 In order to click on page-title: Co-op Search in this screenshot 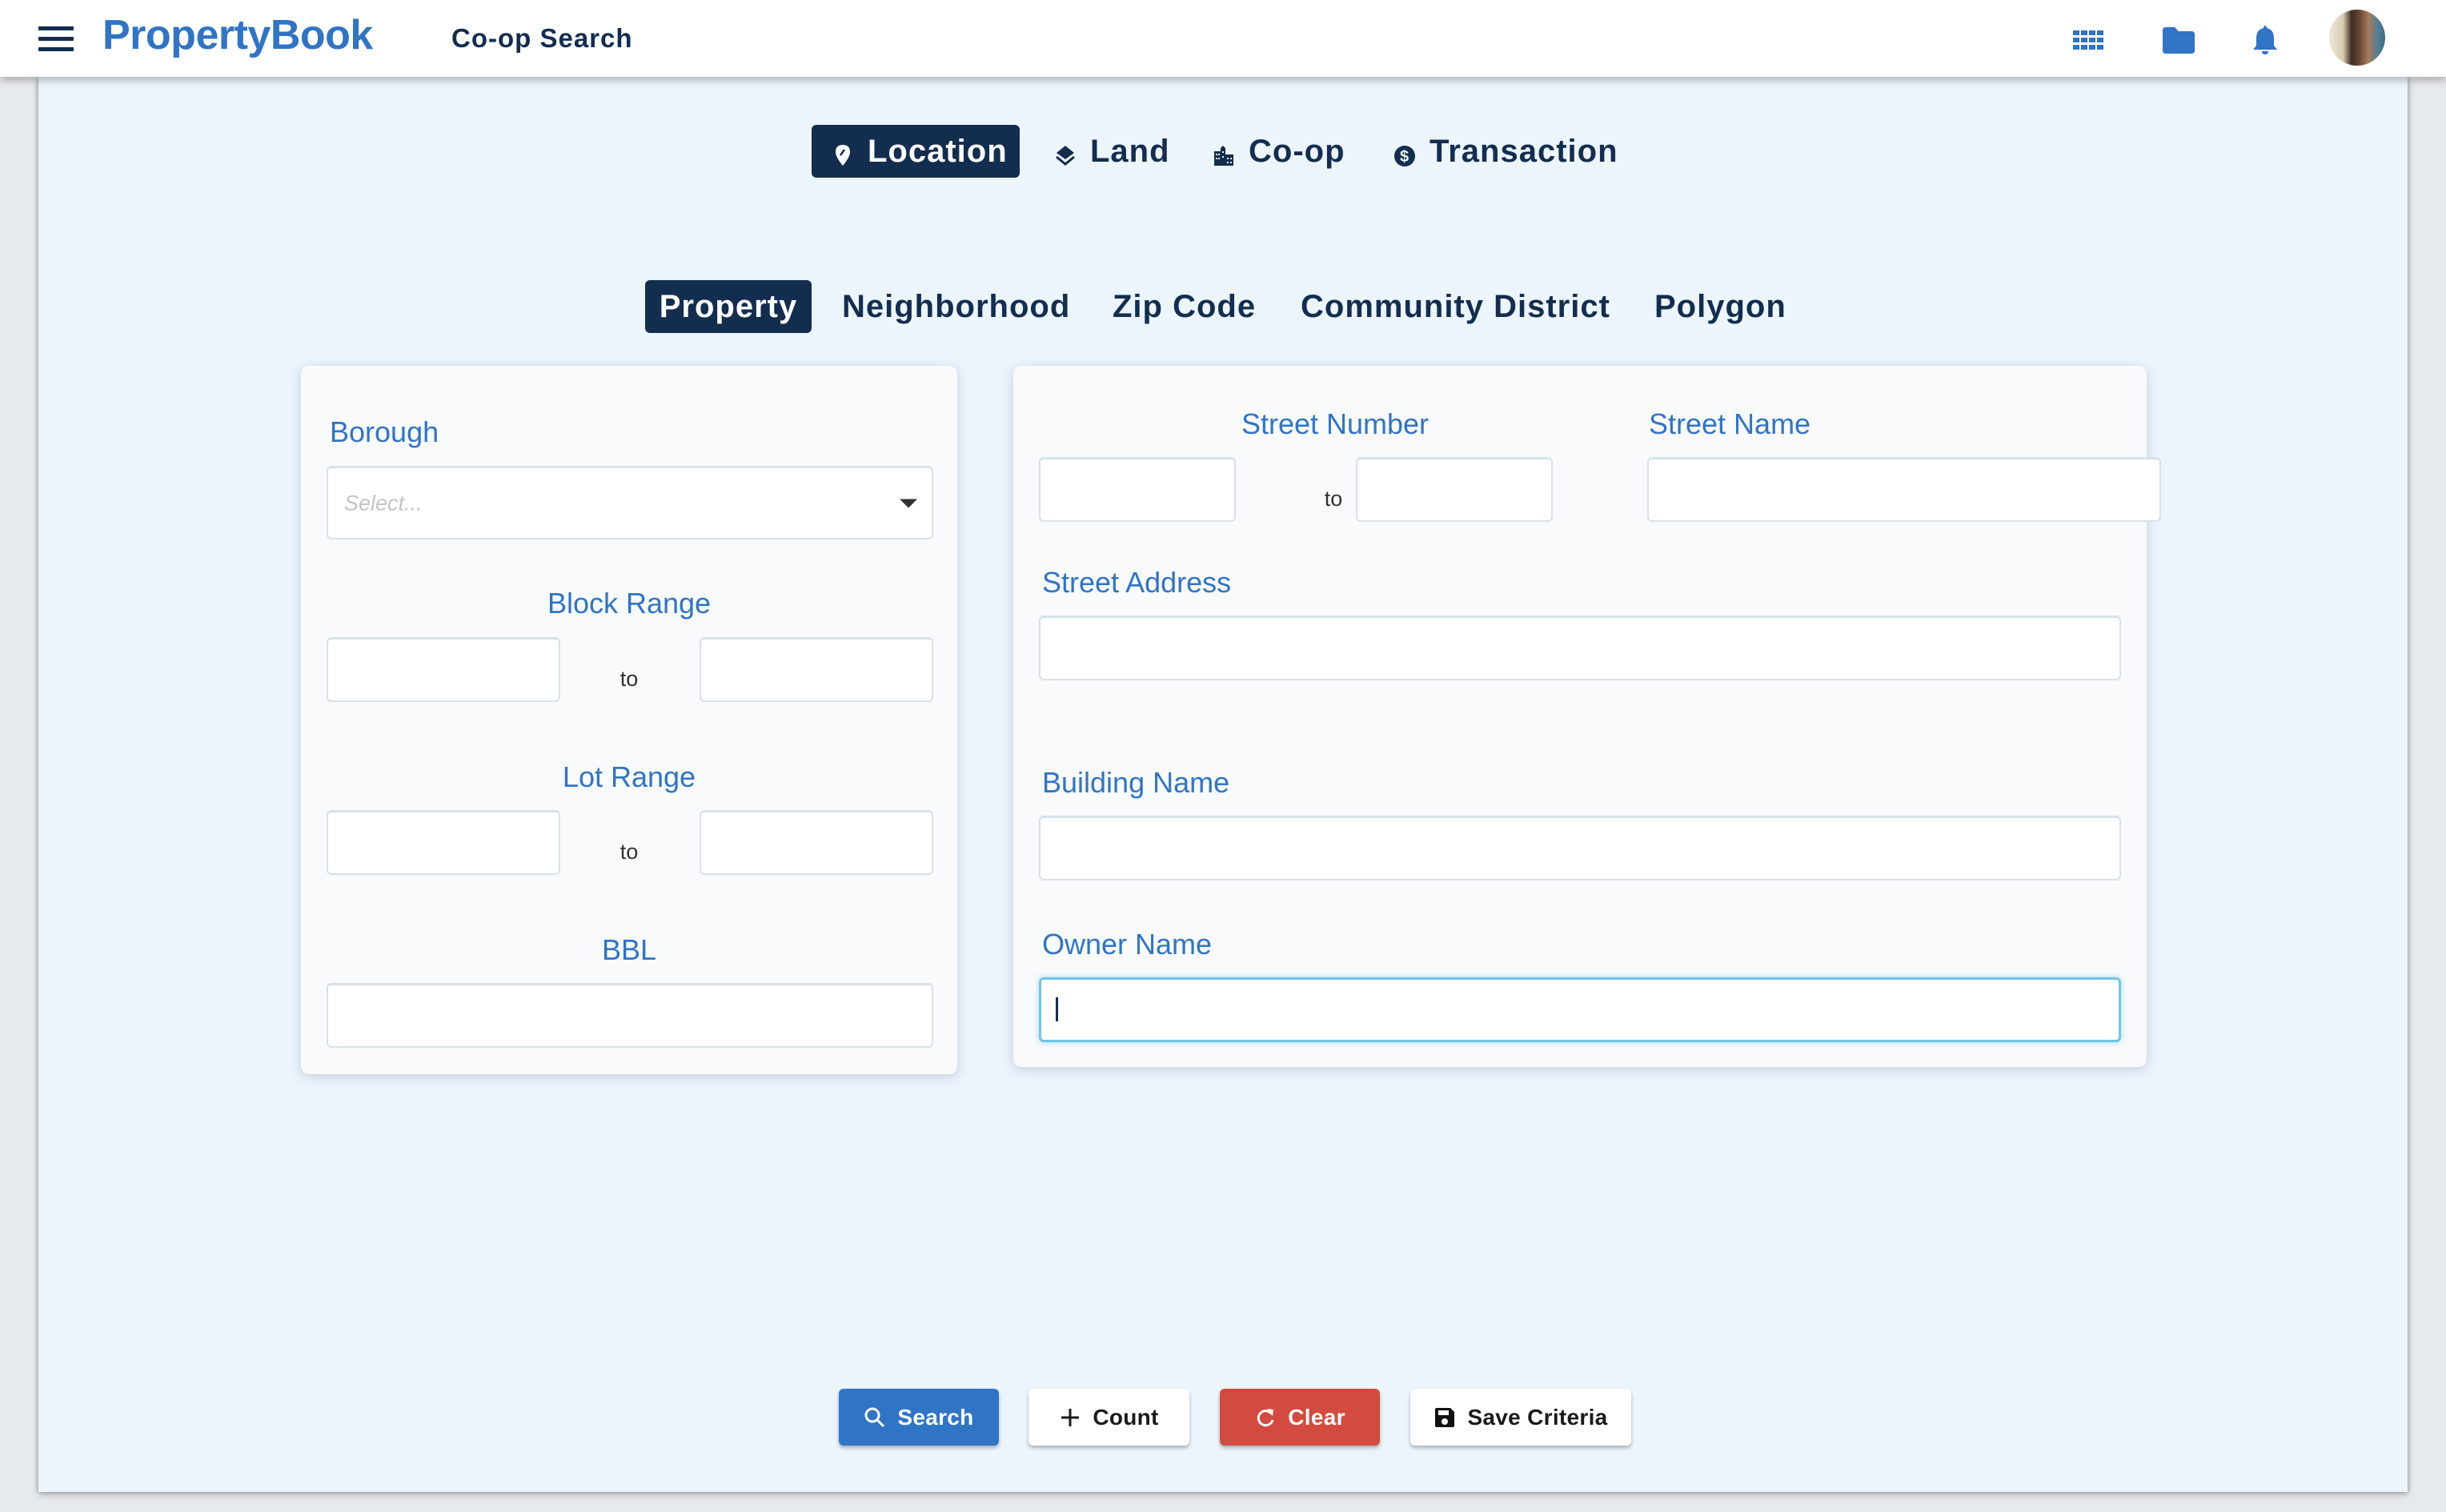, I will do `click(542, 38)`.